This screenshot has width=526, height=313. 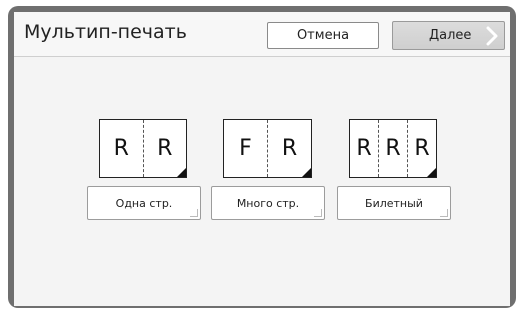 I want to click on single-page-label: Одна стр., so click(x=144, y=203).